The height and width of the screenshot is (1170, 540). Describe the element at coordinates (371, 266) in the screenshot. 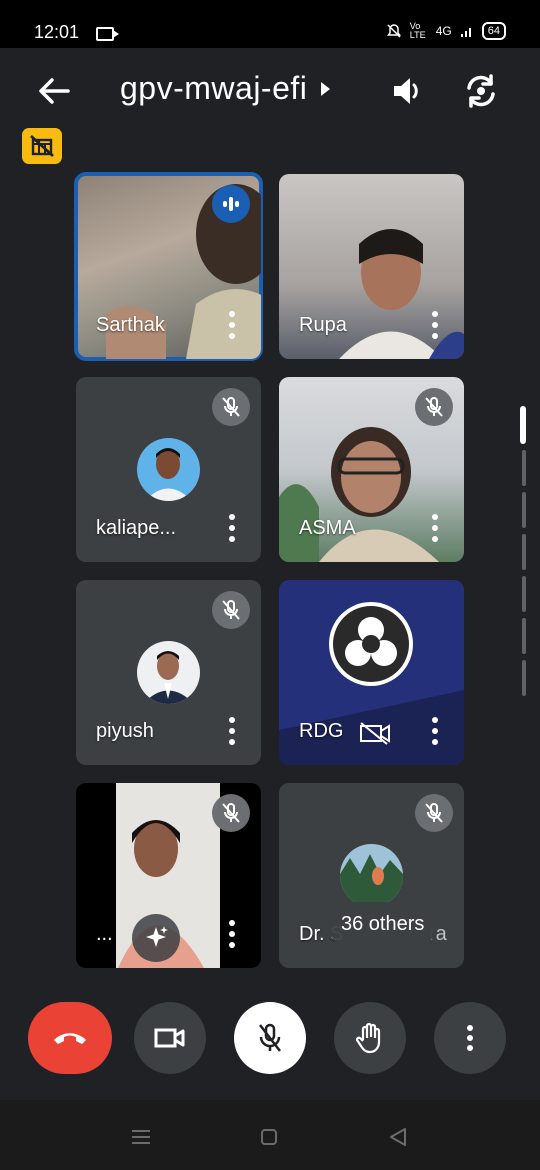

I see `participant-tile: Rupa` at that location.